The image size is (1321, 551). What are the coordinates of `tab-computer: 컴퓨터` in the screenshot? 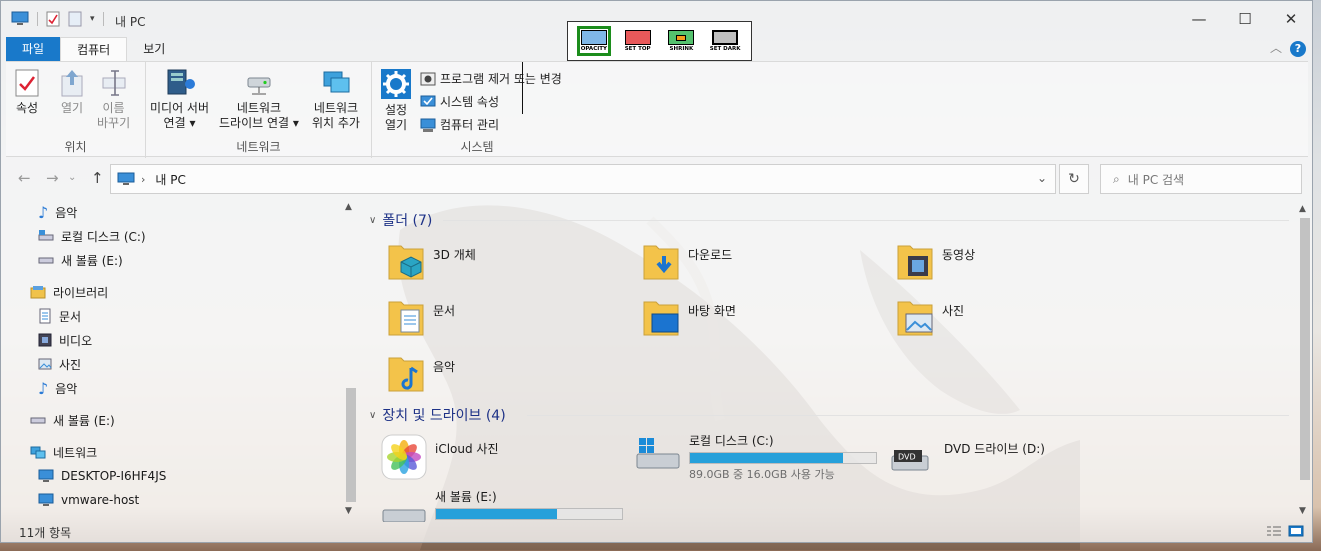 It's located at (94, 49).